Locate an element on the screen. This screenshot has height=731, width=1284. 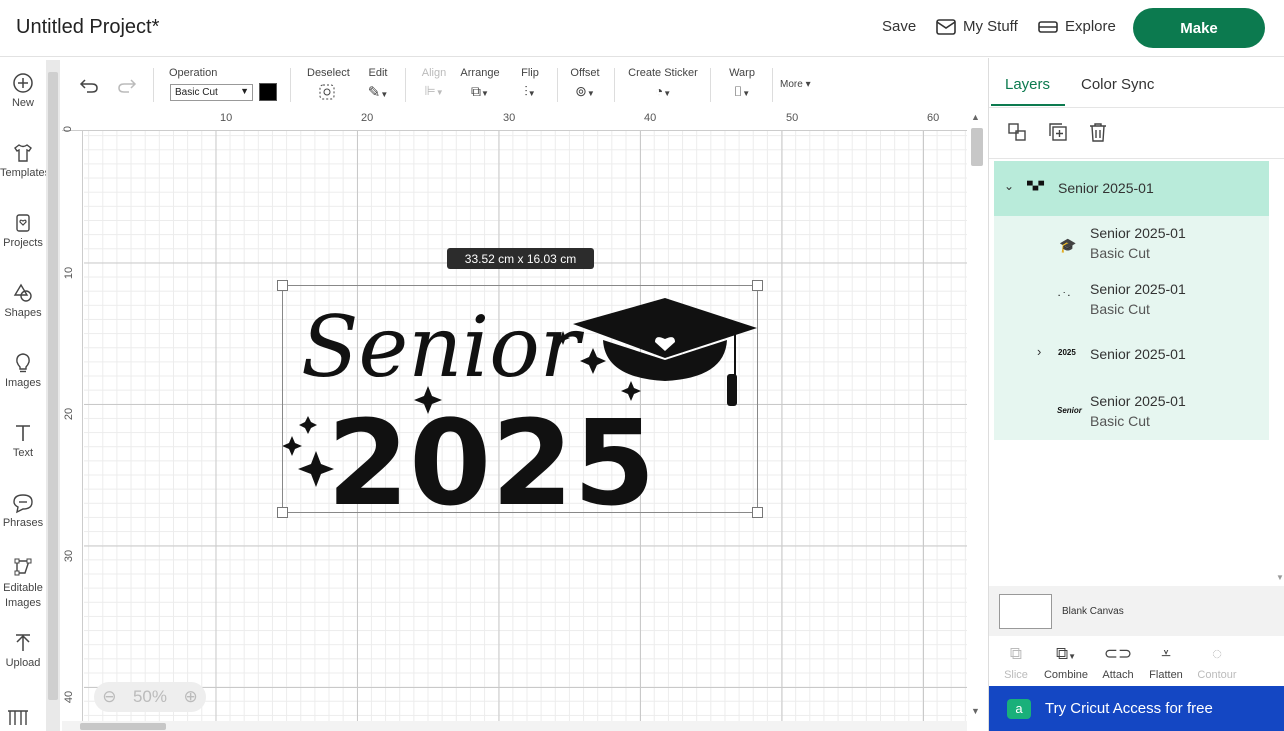
canvas-horizontal-scrollbar is located at coordinates (514, 726).